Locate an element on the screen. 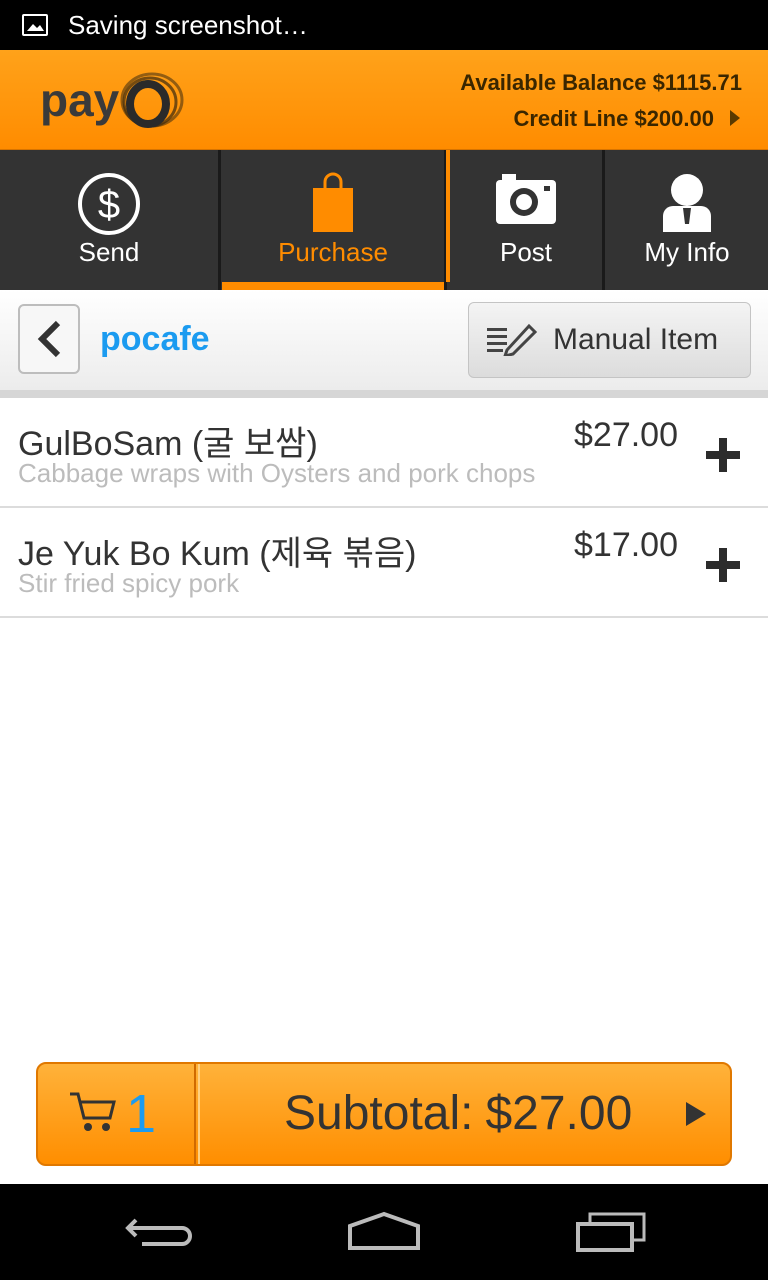  back-nav-icon is located at coordinates (159, 1234).